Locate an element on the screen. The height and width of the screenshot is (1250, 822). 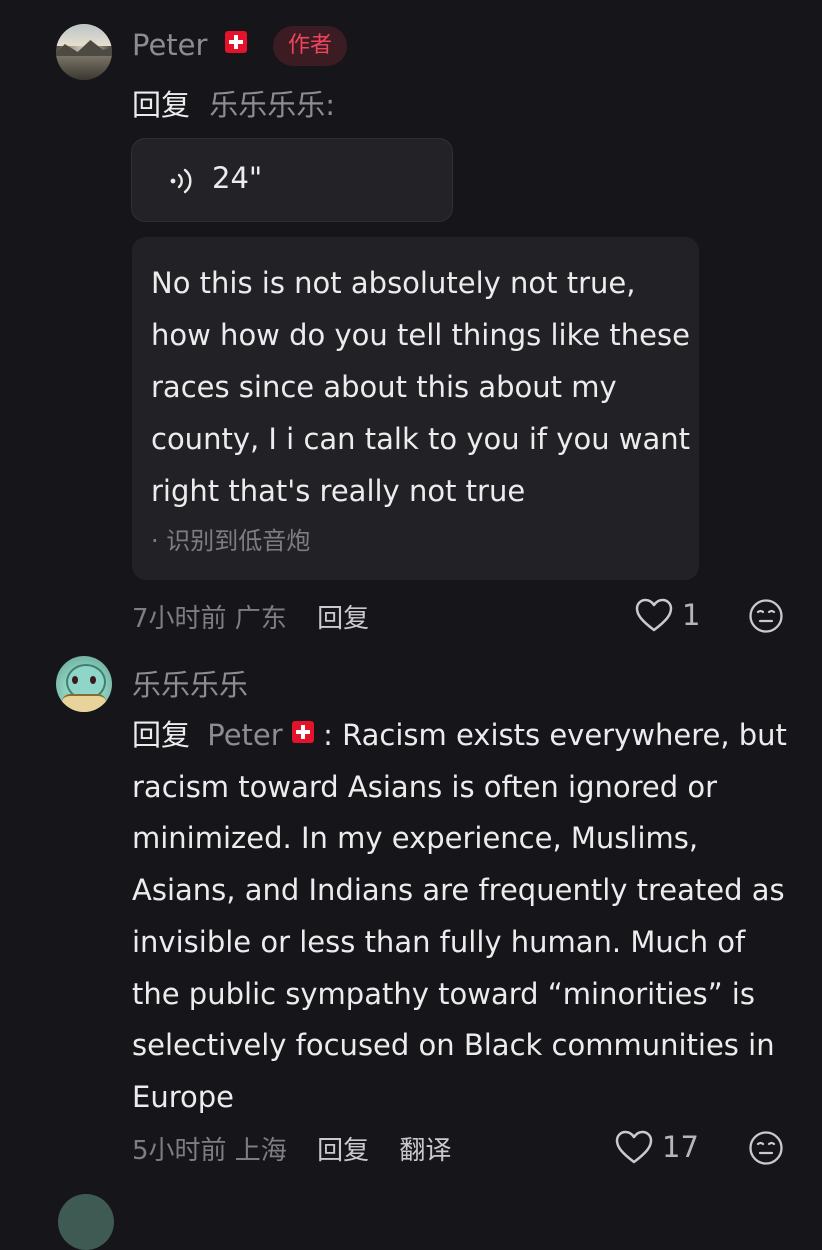
sound-wave-icon is located at coordinates (181, 181).